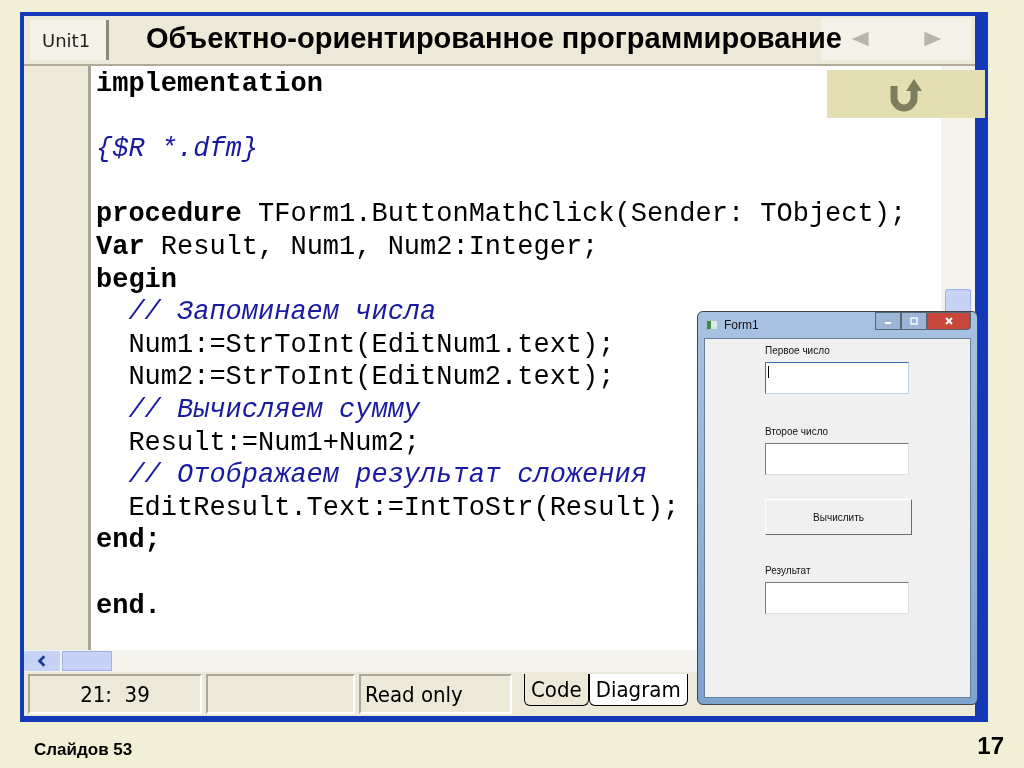  What do you see at coordinates (494, 38) in the screenshot?
I see `slide-title: Объектно-ориентированное программирование` at bounding box center [494, 38].